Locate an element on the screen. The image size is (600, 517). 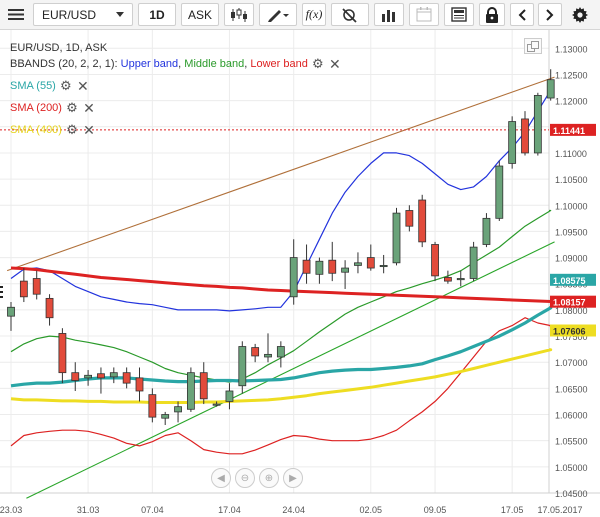
crosshair-off-icon is located at coordinates (349, 15).